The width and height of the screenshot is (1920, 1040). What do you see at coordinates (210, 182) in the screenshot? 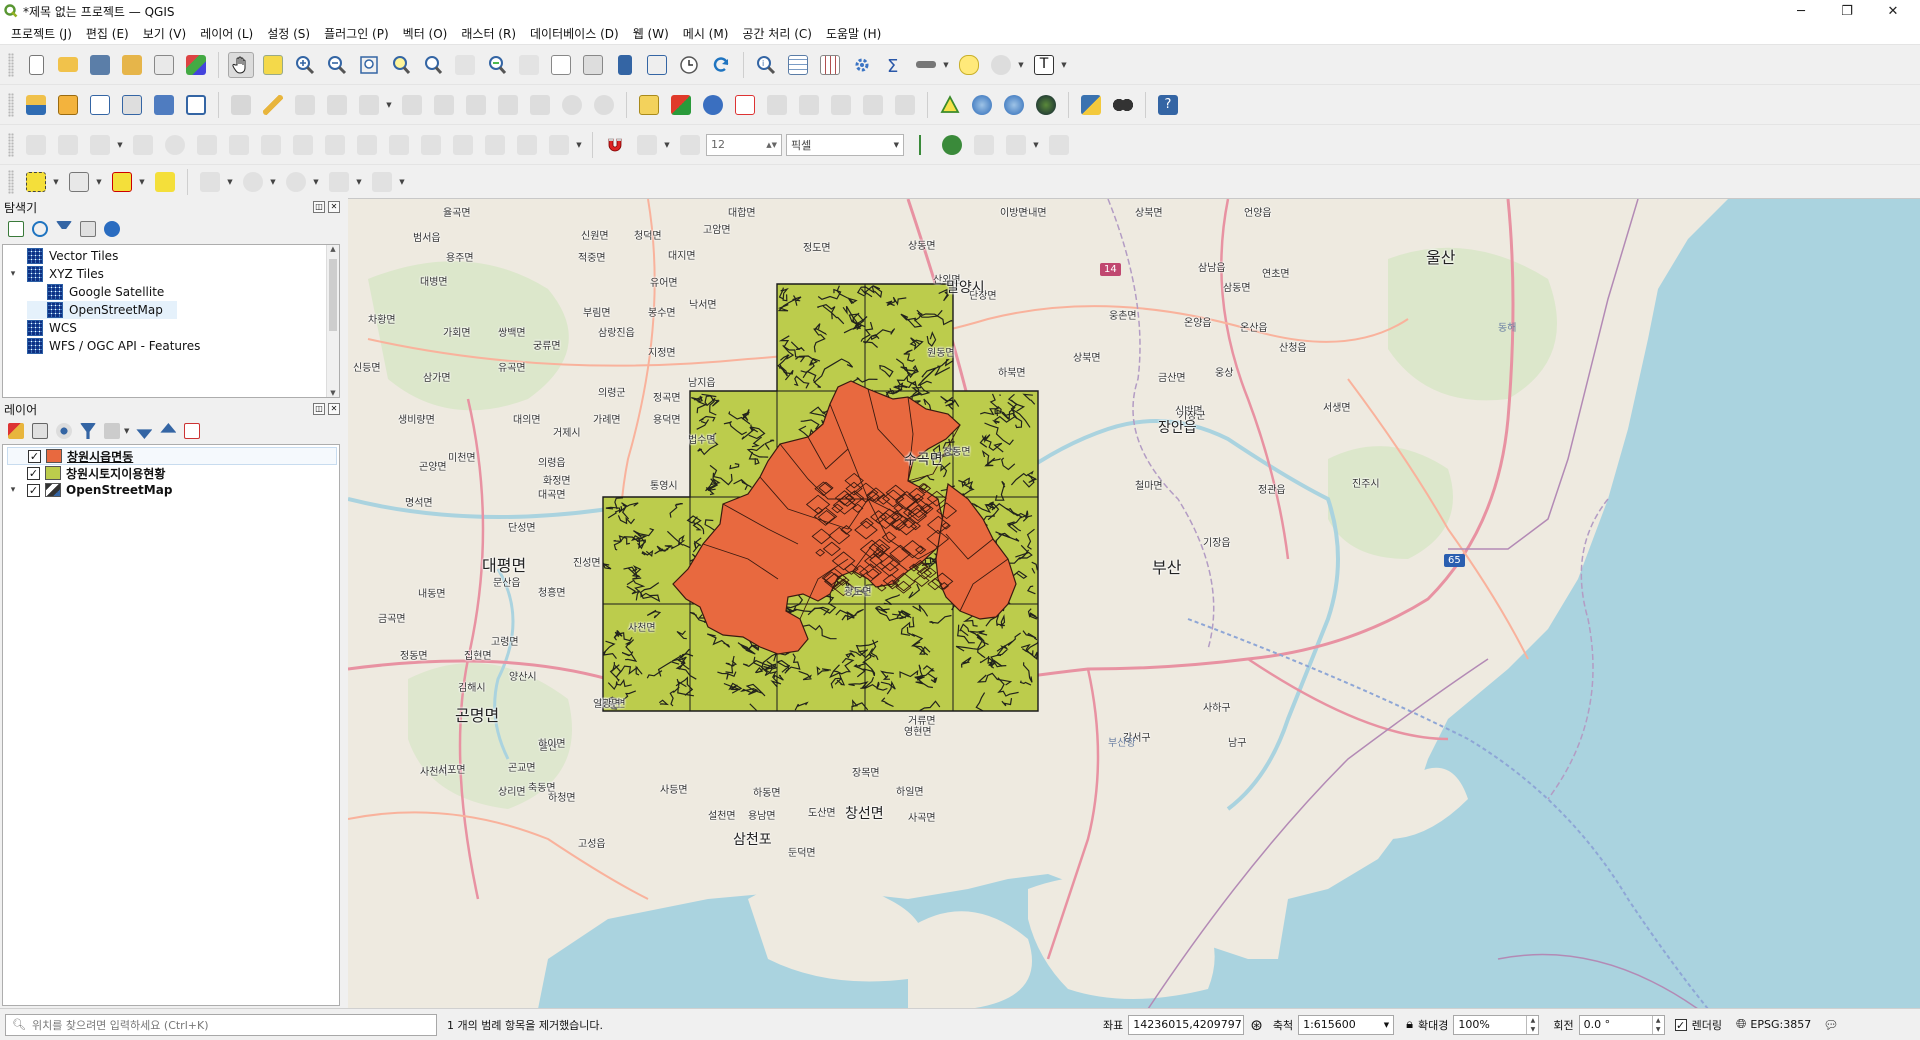
I see `add-polygon-button` at bounding box center [210, 182].